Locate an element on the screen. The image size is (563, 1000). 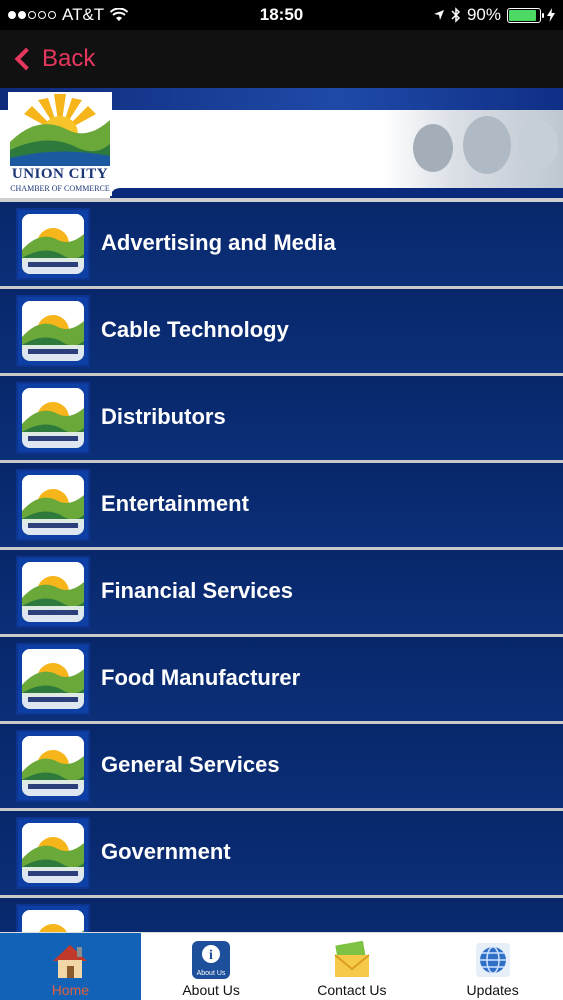
category-list-item: Financial Services is located at coordinates (281, 593).